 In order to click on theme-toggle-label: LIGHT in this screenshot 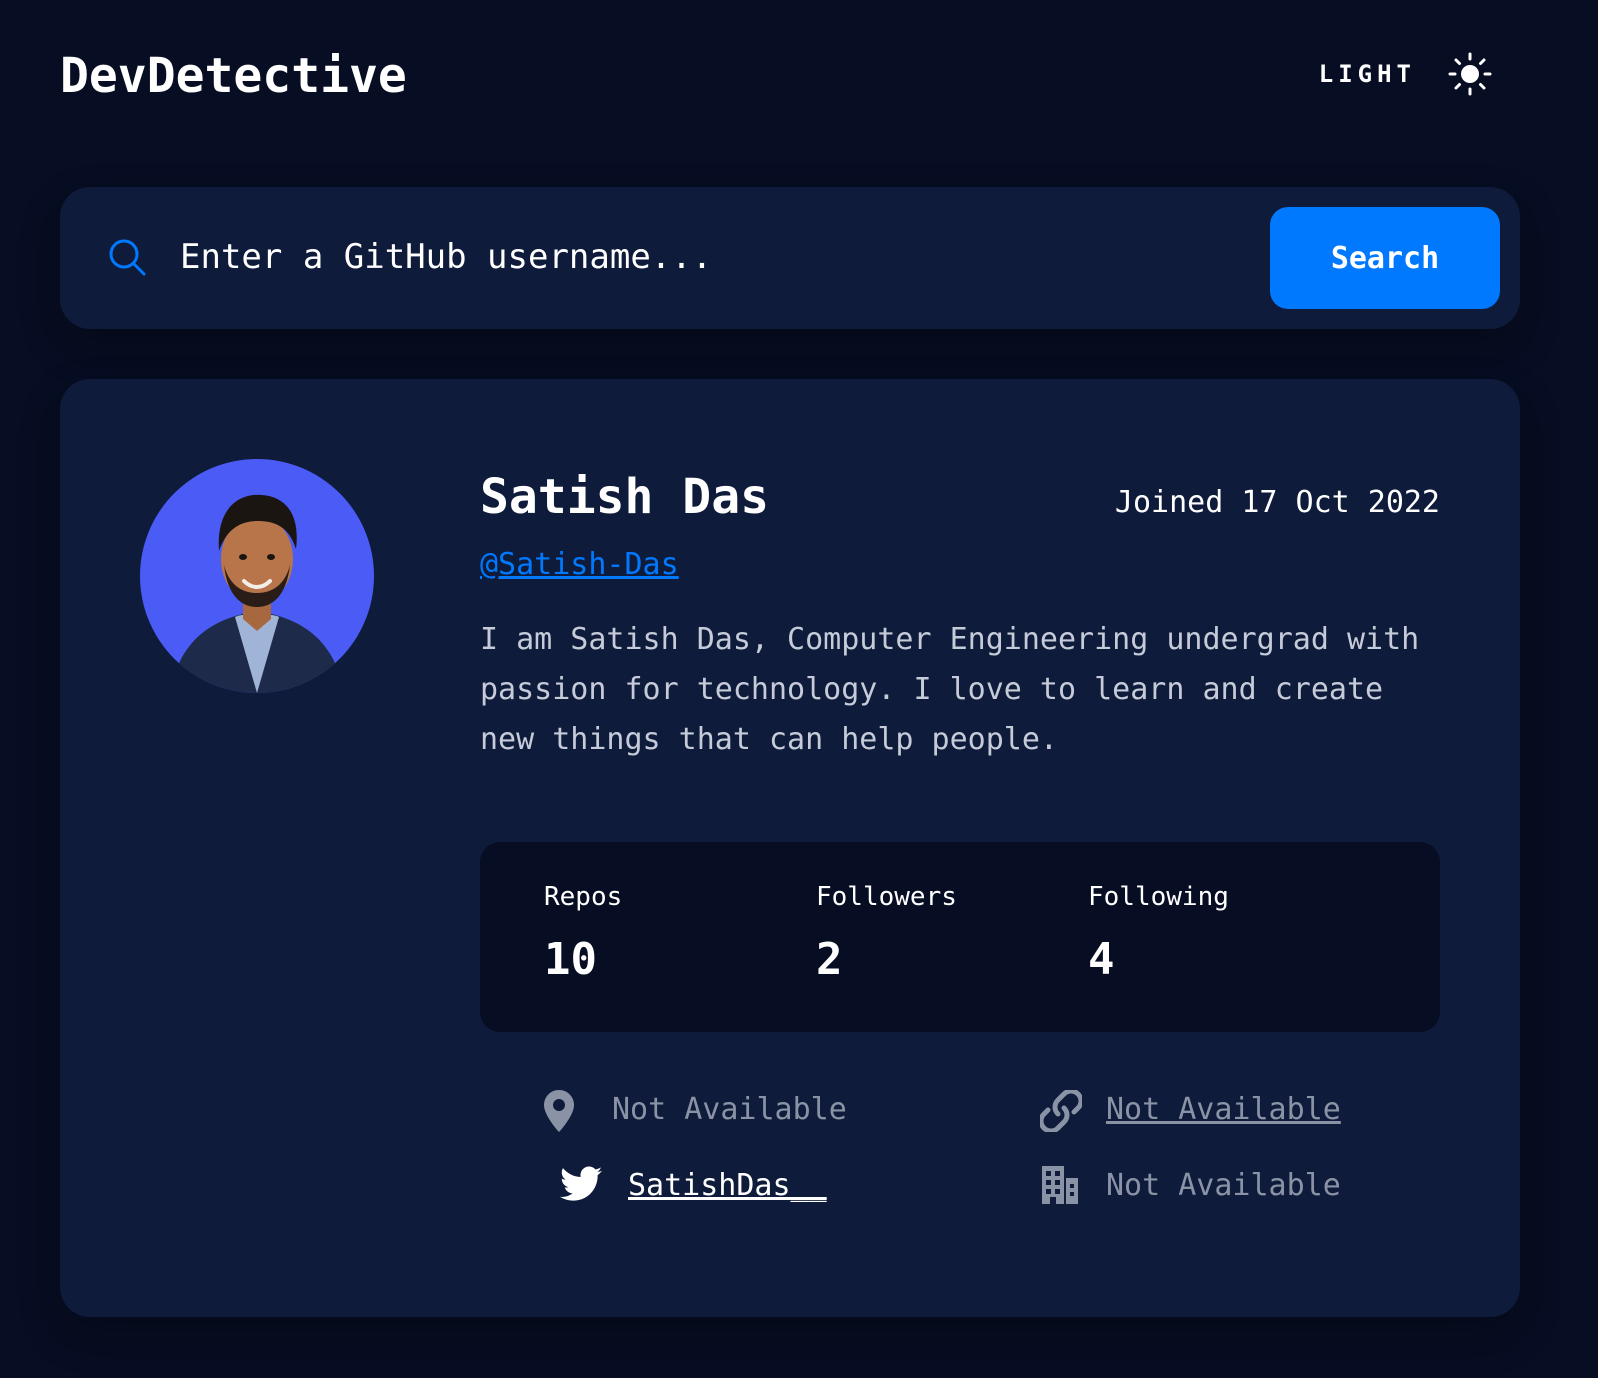, I will do `click(1367, 74)`.